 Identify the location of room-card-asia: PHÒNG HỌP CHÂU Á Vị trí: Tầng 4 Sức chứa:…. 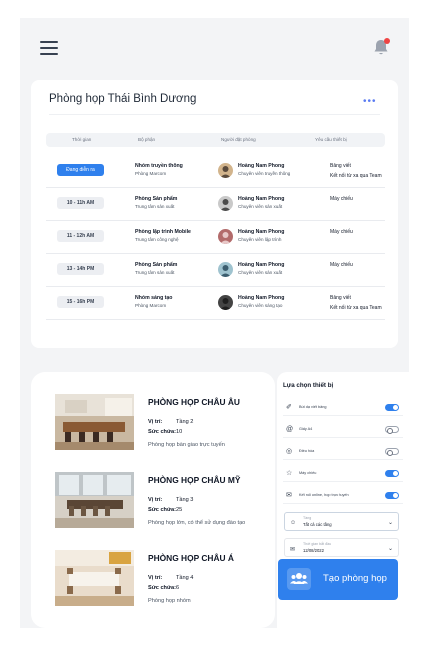
(155, 580).